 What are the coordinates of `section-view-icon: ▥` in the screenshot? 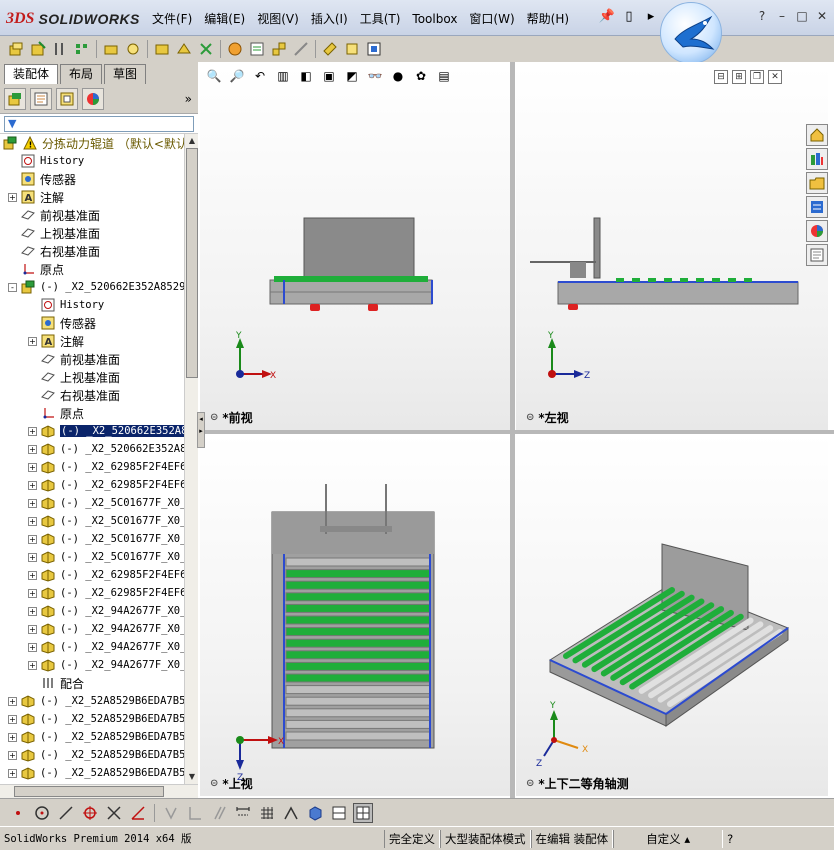 It's located at (283, 76).